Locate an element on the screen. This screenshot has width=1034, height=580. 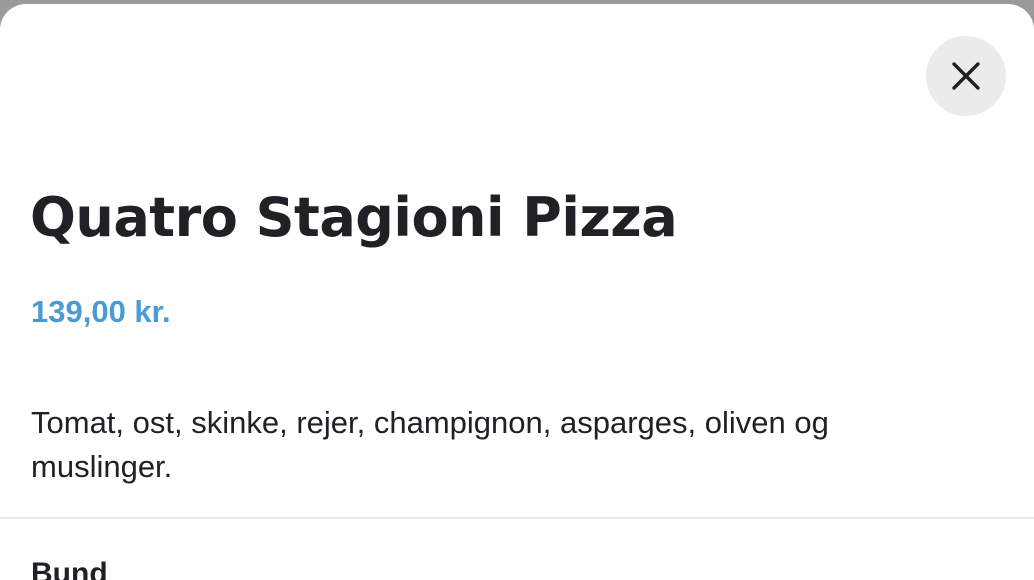
product-title: Quatro Stagioni Pizza is located at coordinates (354, 217).